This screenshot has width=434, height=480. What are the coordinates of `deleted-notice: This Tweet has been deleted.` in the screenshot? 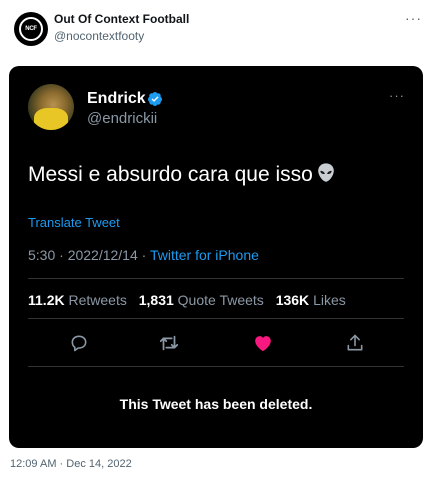 It's located at (216, 404).